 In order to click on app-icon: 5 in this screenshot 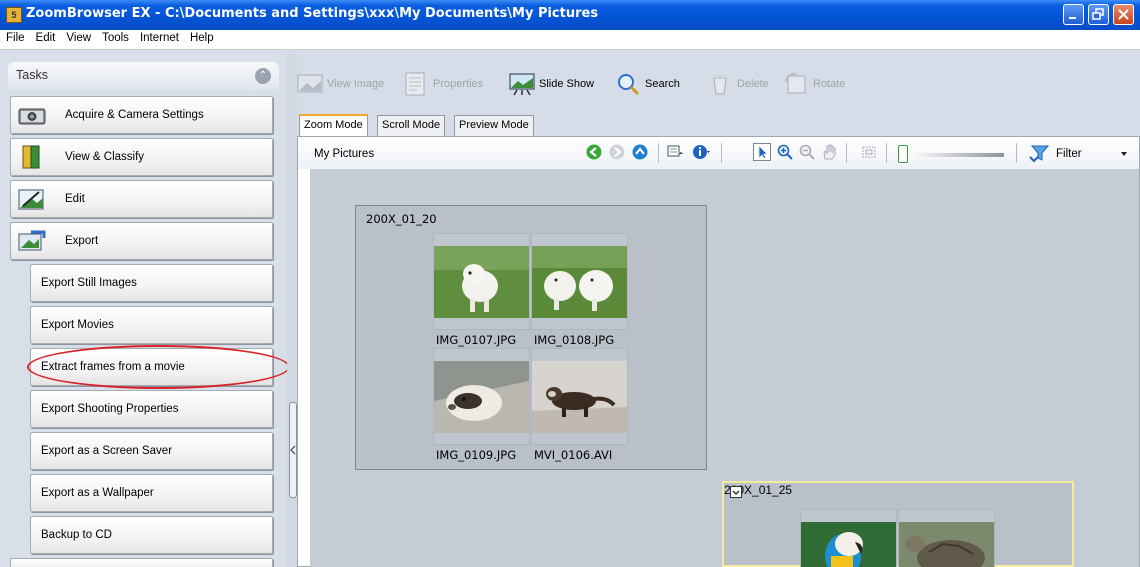, I will do `click(14, 15)`.